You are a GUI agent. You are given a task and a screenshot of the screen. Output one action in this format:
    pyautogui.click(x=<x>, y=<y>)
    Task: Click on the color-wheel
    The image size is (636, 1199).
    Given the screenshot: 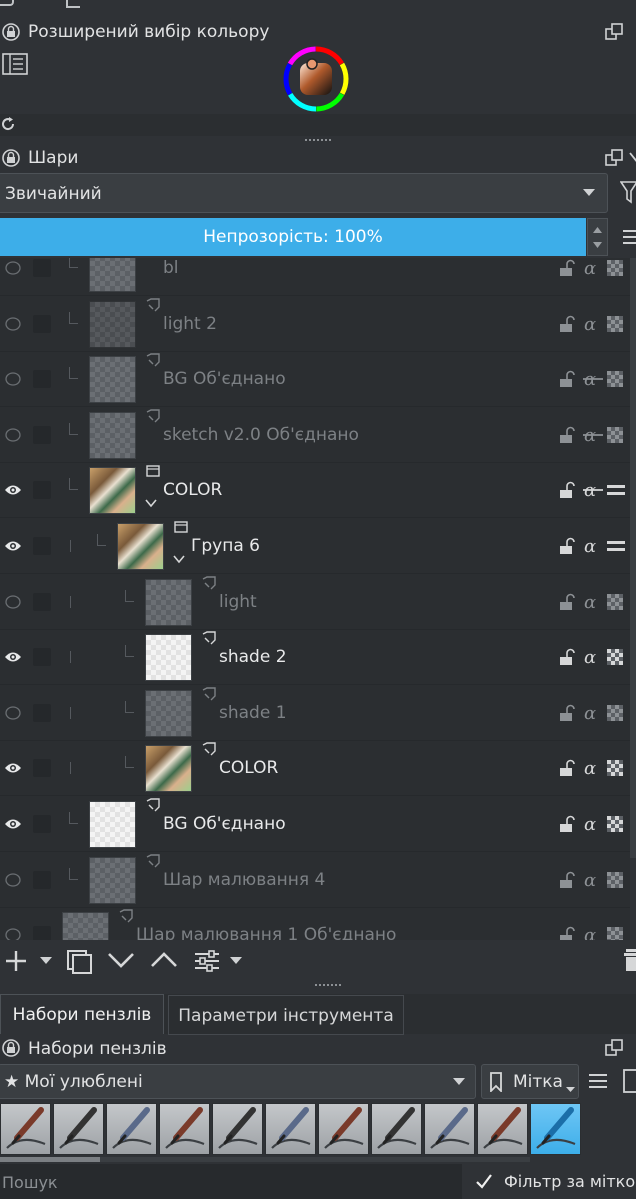 What is the action you would take?
    pyautogui.click(x=316, y=79)
    